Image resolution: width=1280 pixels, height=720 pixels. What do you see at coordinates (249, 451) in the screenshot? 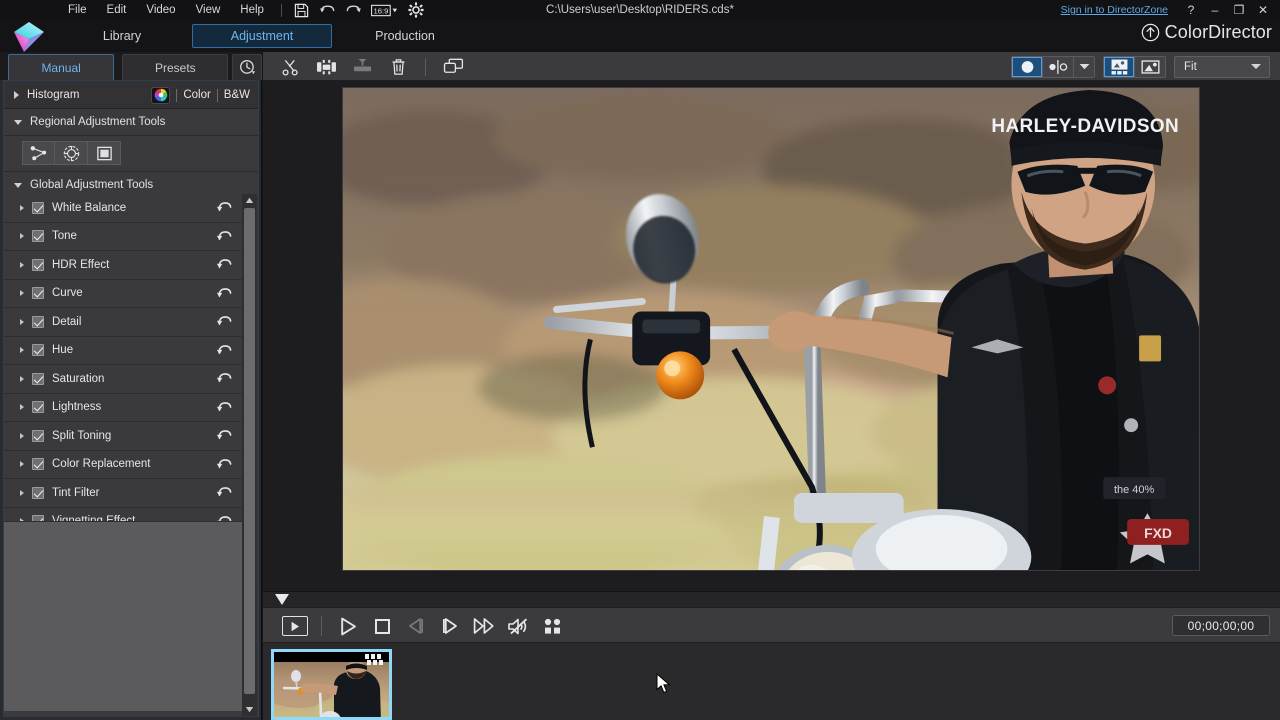
I see `scrollbar-thumb` at bounding box center [249, 451].